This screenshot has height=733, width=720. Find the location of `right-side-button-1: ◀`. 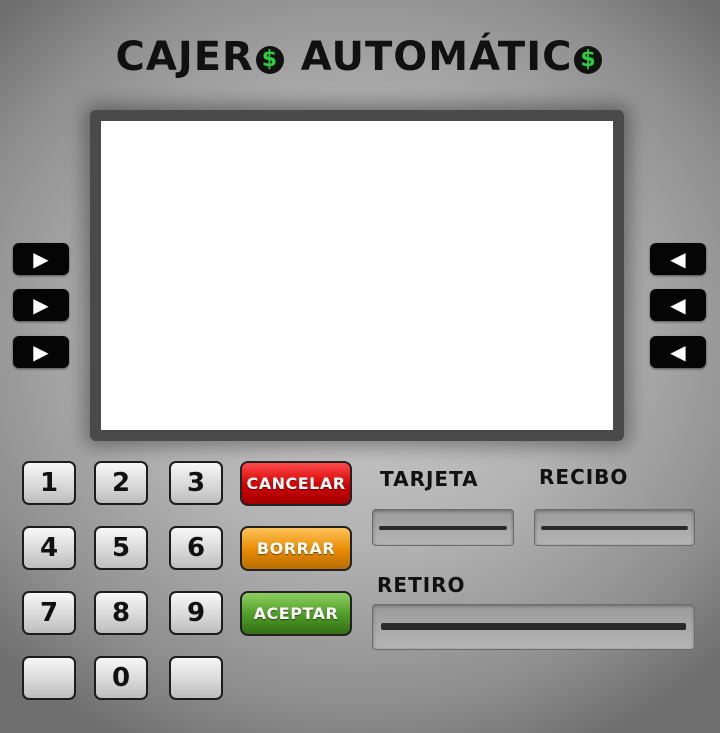

right-side-button-1: ◀ is located at coordinates (678, 259).